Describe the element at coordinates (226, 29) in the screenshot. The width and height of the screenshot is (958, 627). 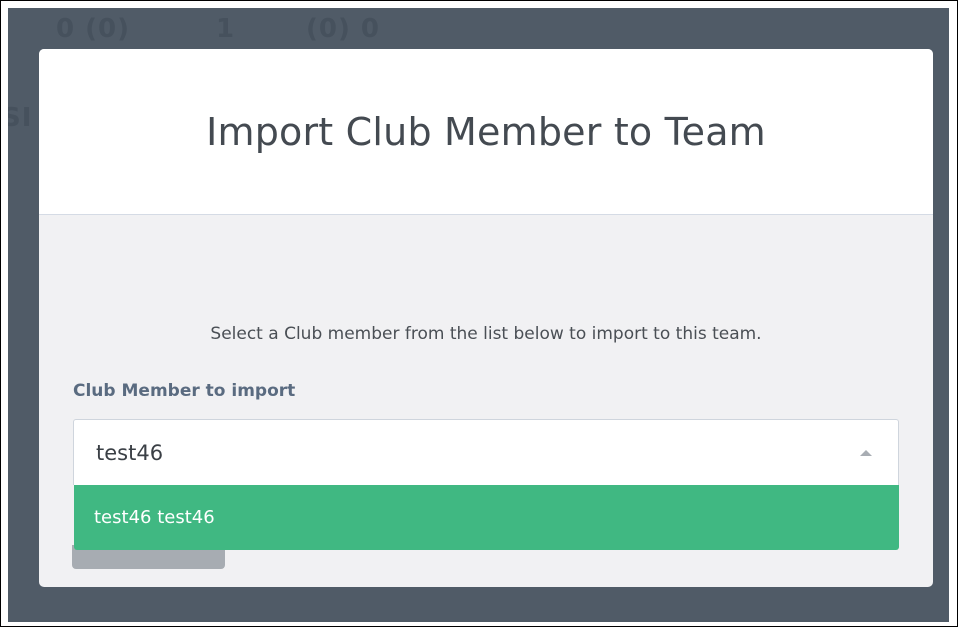
I see `background-score-text: 1` at that location.